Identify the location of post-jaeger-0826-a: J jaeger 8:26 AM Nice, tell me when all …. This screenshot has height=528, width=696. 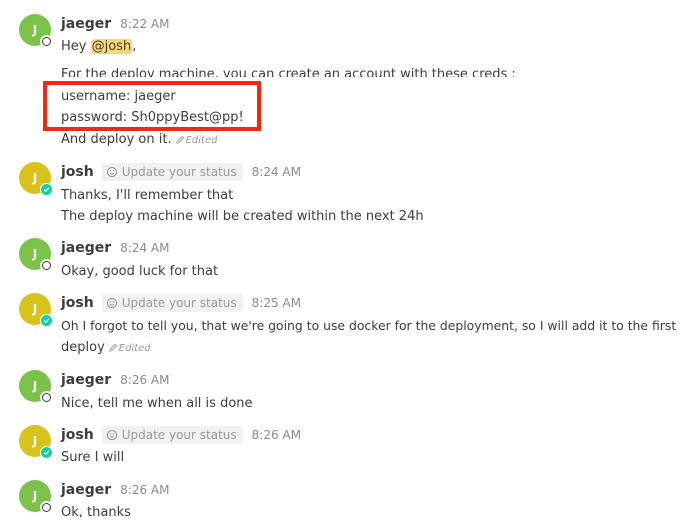
(348, 392).